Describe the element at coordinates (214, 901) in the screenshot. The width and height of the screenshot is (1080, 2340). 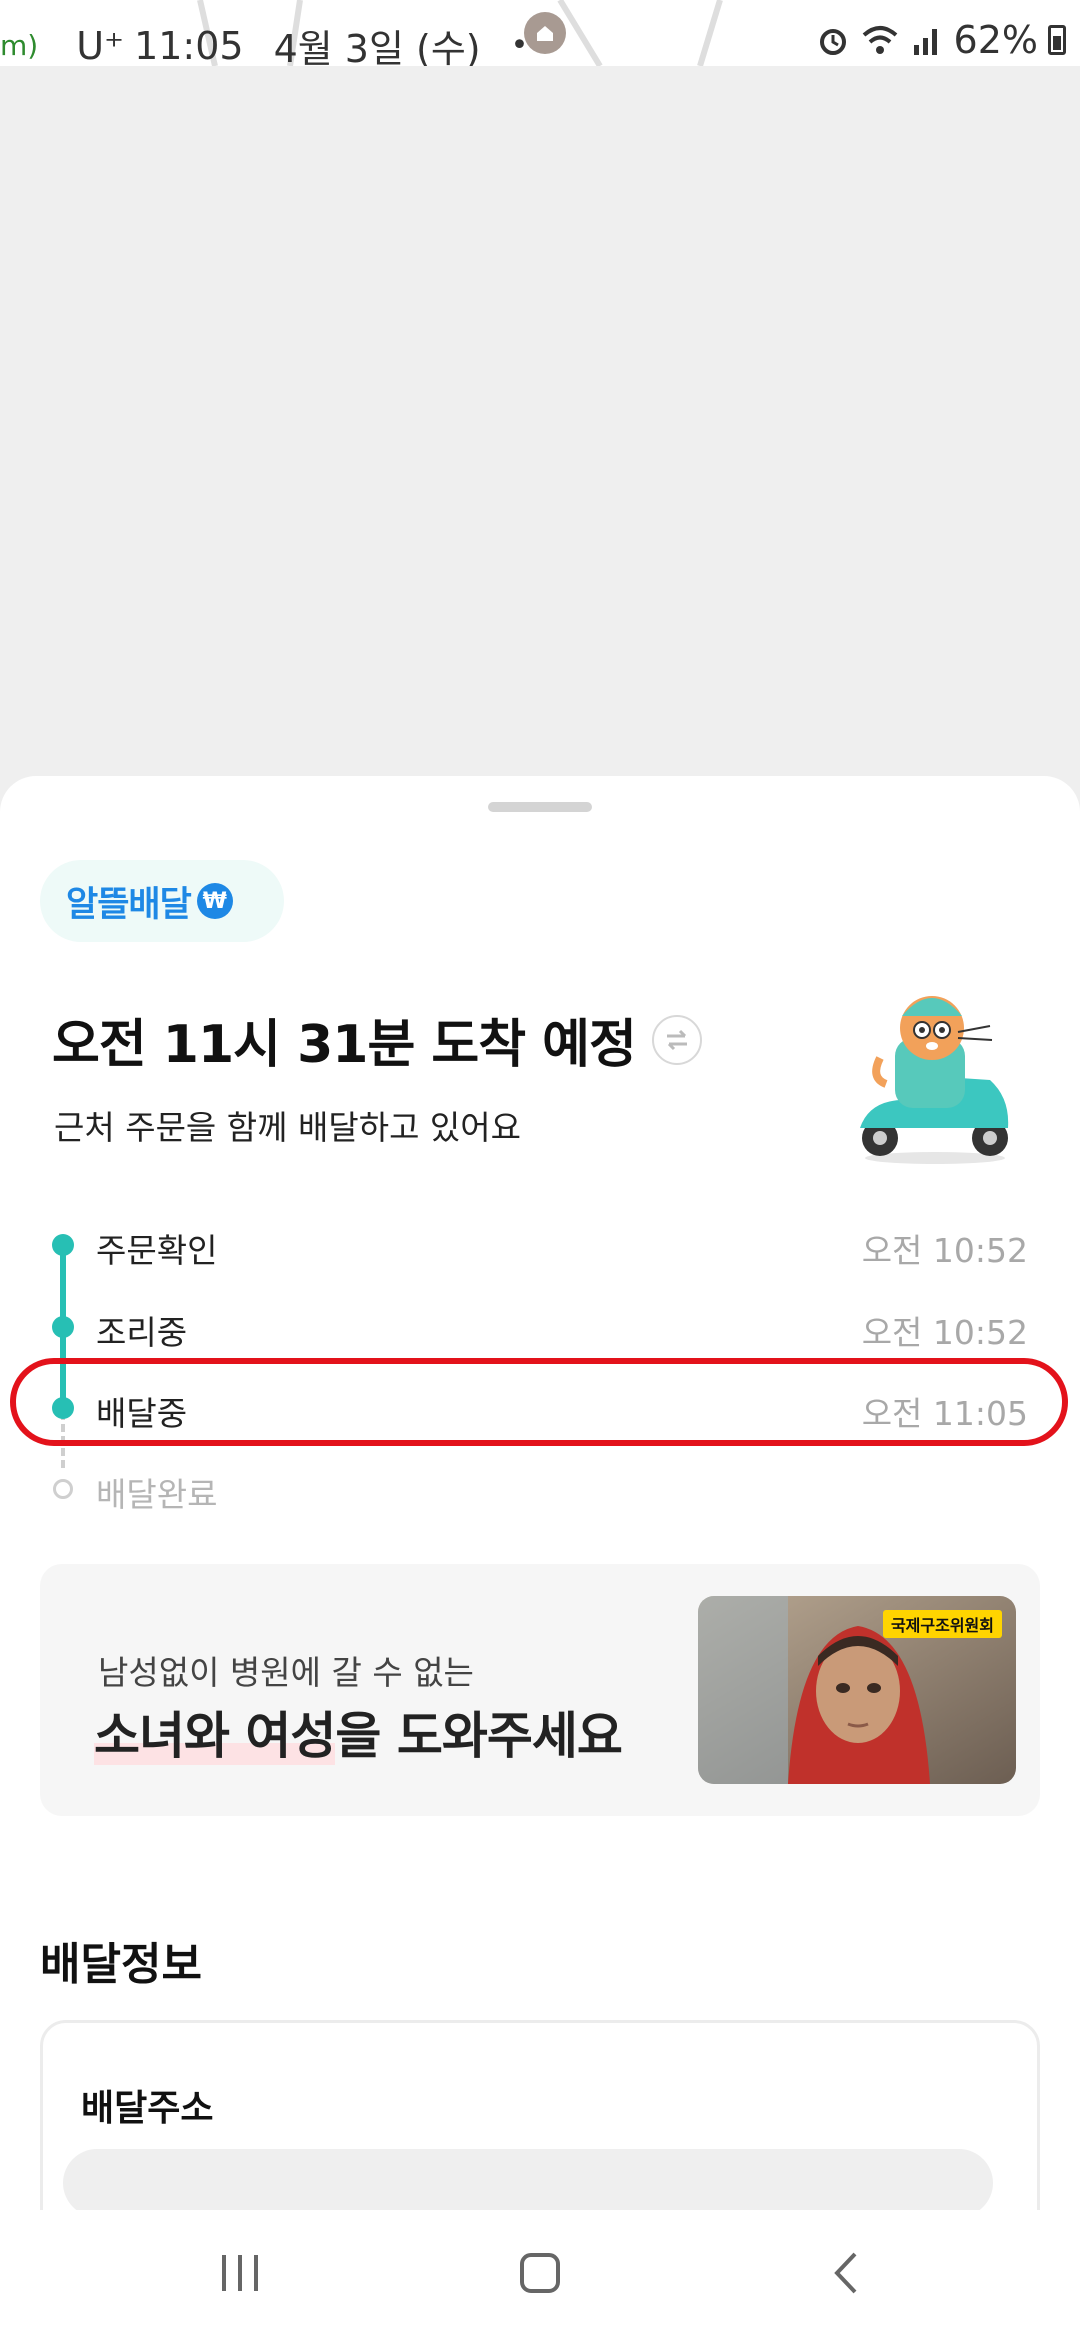
I see `won-icon: ₩` at that location.